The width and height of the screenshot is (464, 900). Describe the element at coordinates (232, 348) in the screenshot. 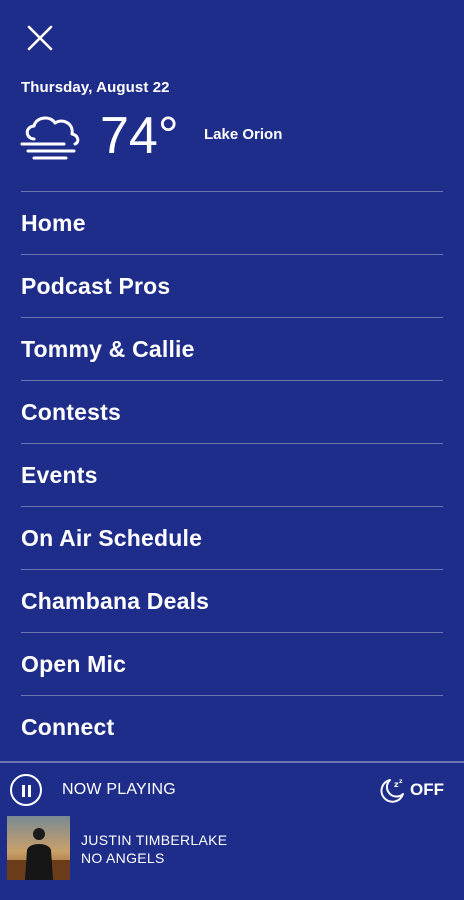

I see `menu-item-tommy-callie: Tommy & Callie` at that location.